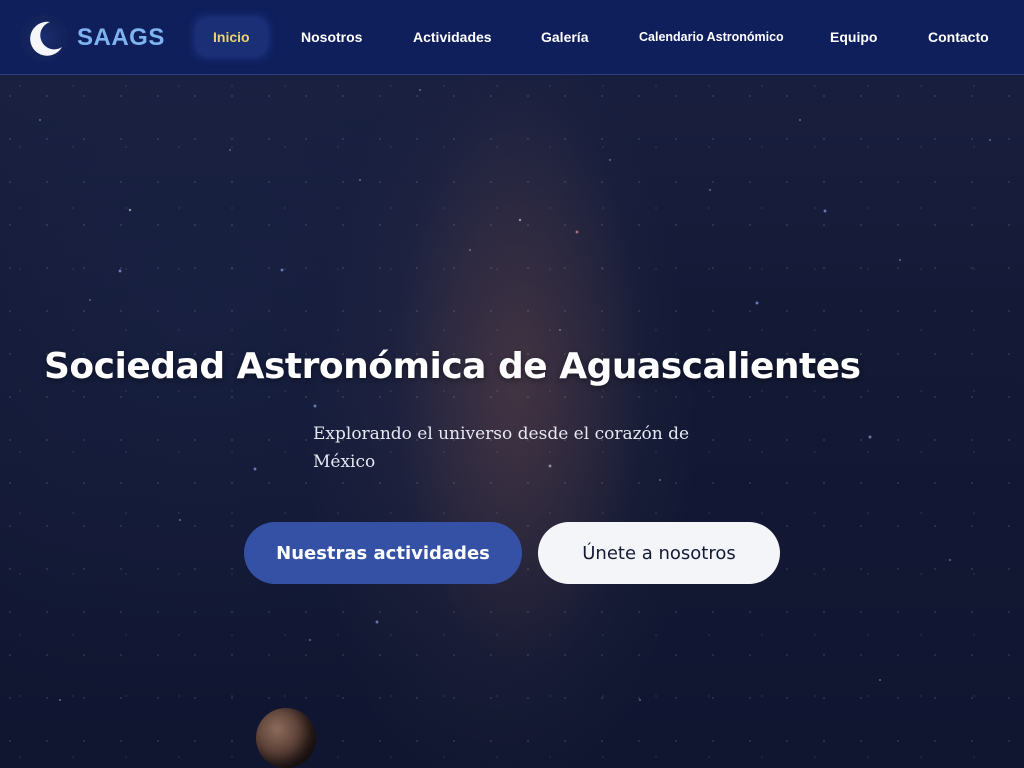 This screenshot has width=1024, height=768. I want to click on activities-button: Nuestras actividades, so click(383, 553).